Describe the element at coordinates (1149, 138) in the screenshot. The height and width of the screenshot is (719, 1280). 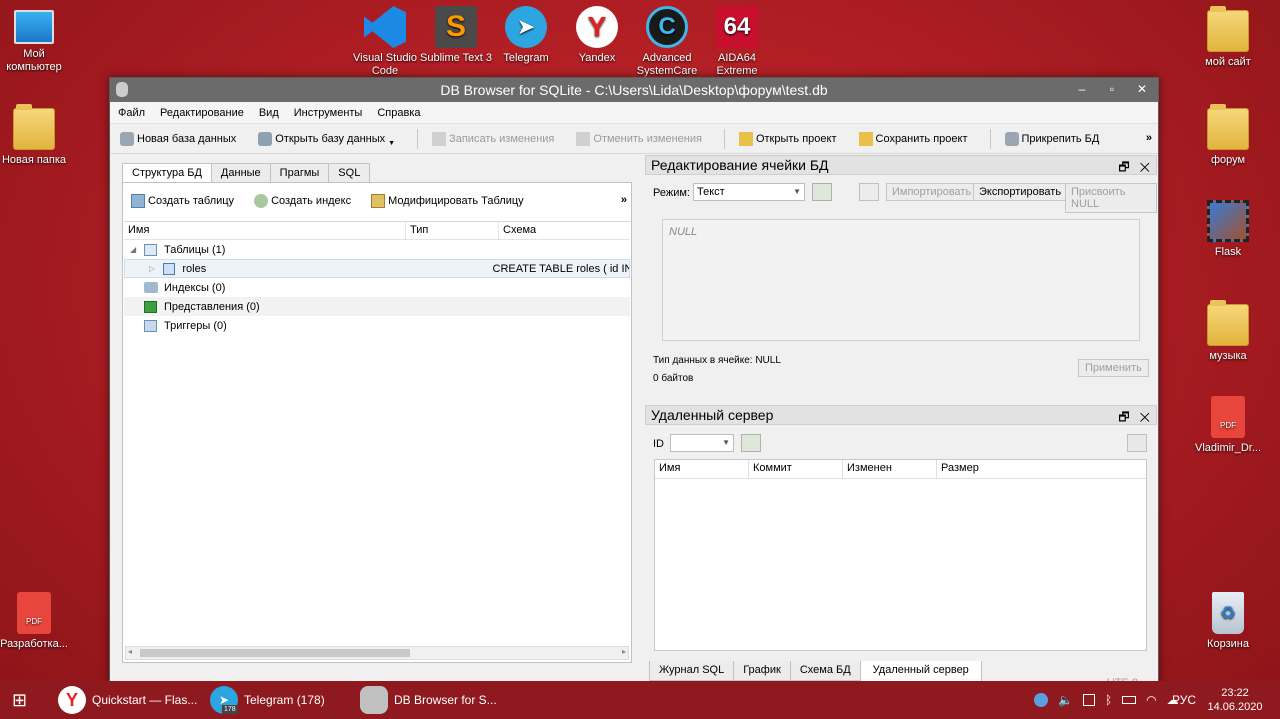
I see `toolbar-more-button: »` at that location.